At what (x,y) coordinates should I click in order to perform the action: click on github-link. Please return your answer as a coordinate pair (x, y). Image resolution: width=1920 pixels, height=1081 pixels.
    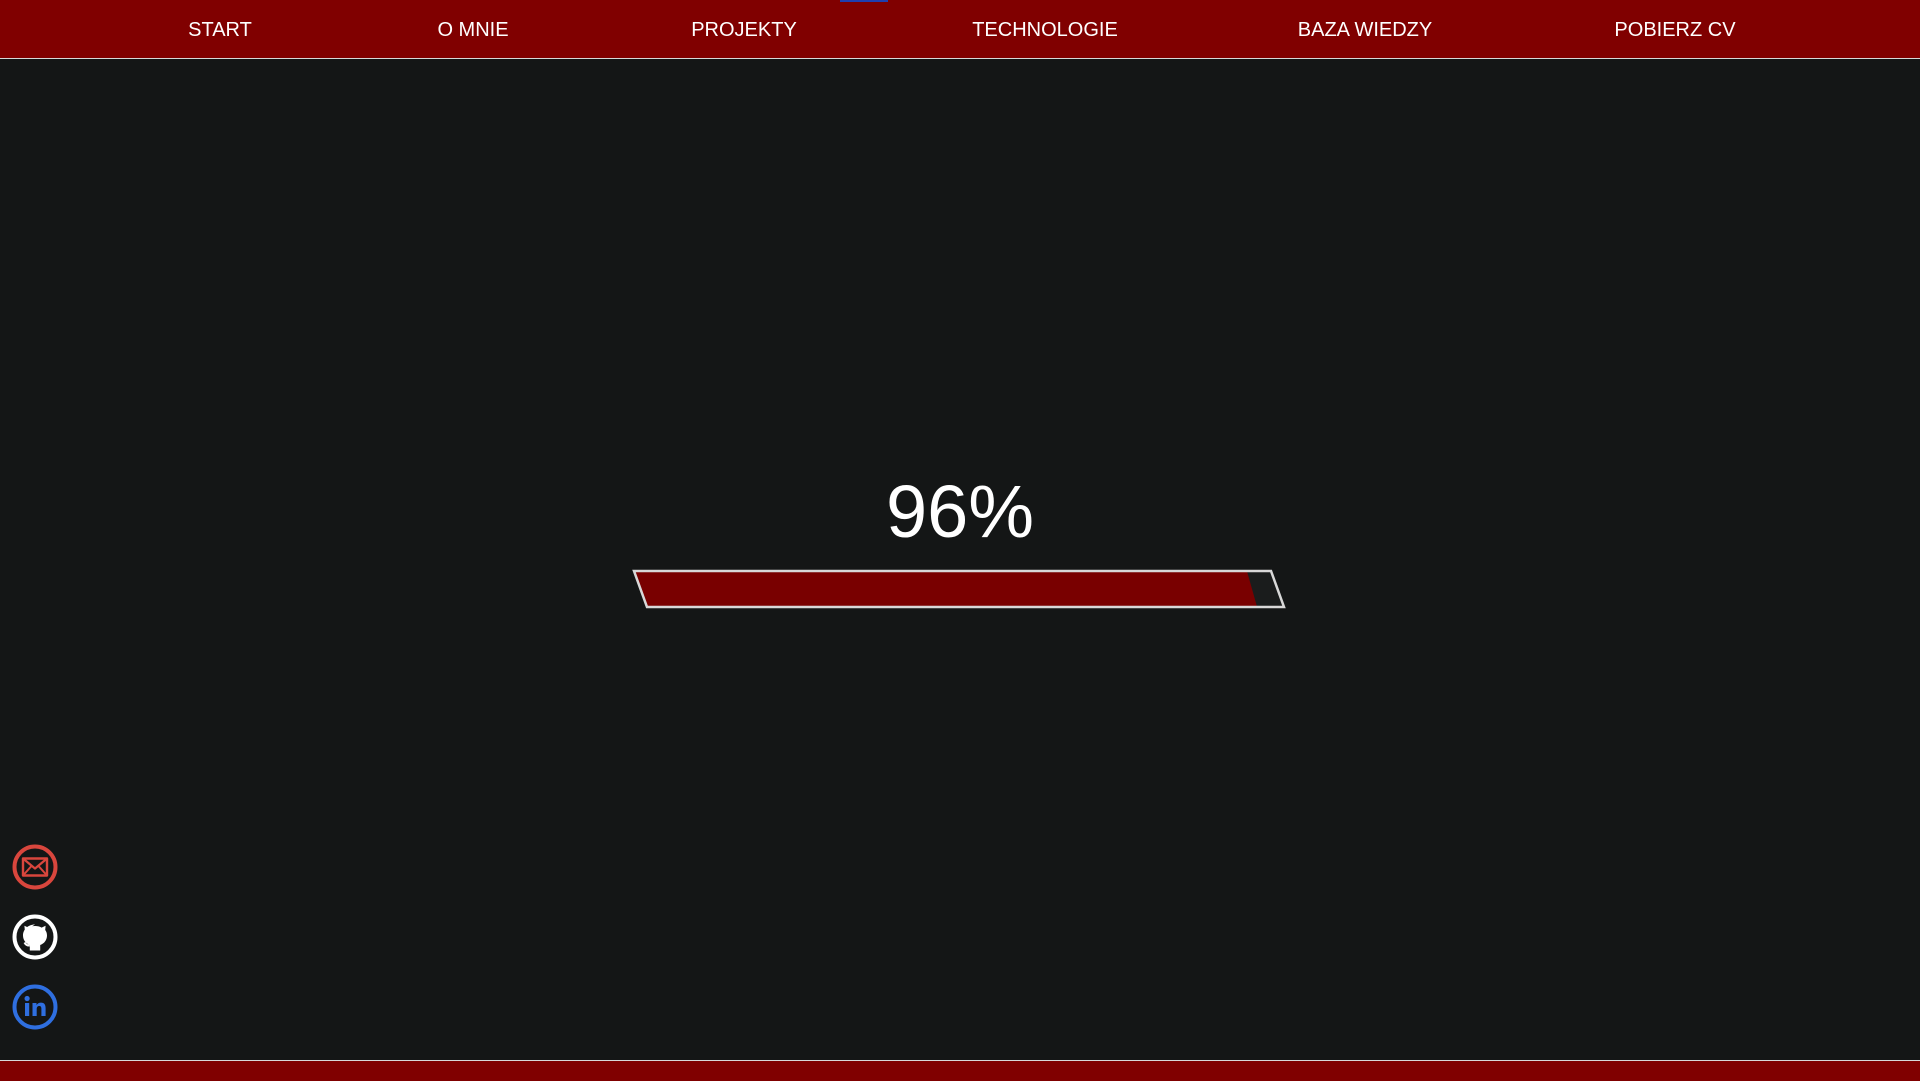
    Looking at the image, I should click on (35, 937).